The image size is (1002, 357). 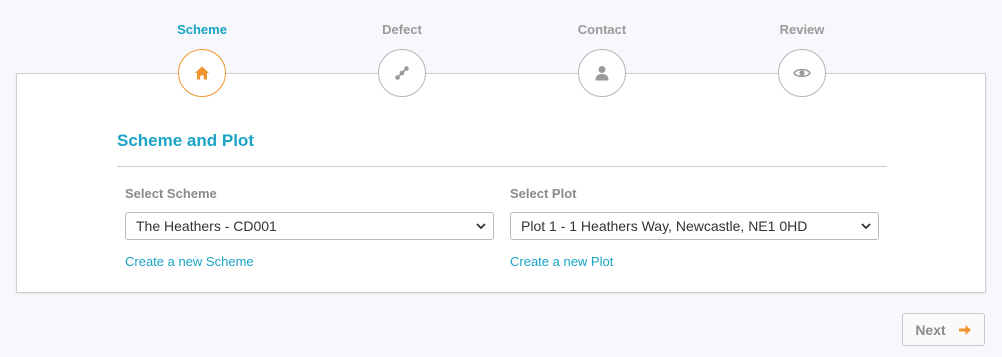 What do you see at coordinates (561, 261) in the screenshot?
I see `create-plot-link: Create a new Plot` at bounding box center [561, 261].